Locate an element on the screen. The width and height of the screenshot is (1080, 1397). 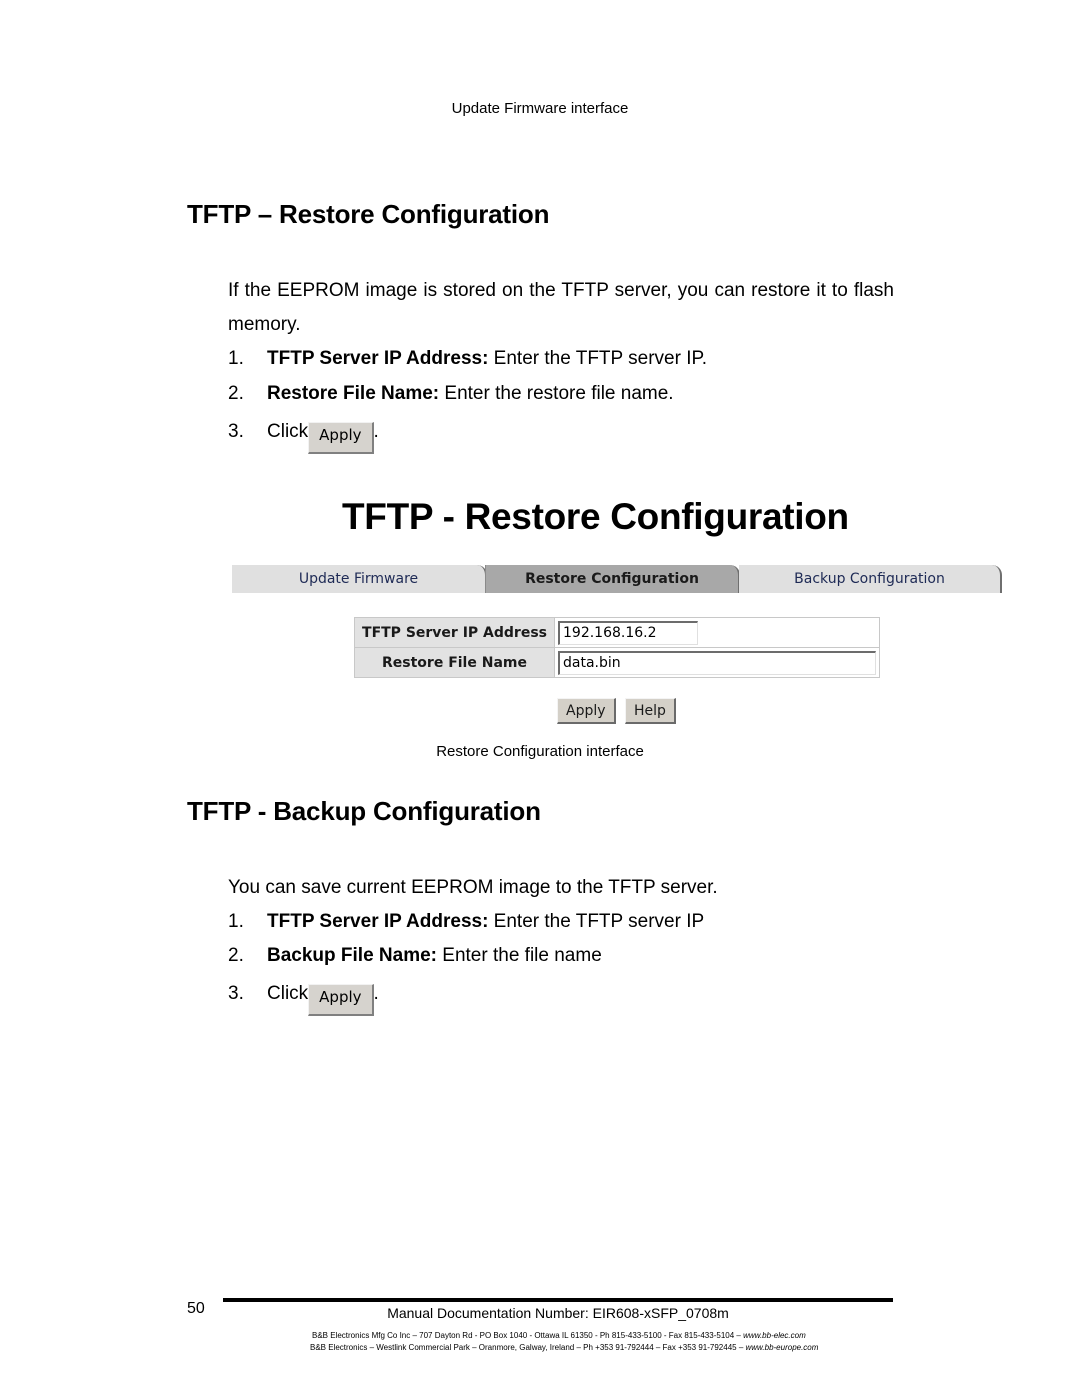
ip-address-label: TFTP Server IP Address is located at coordinates (454, 632).